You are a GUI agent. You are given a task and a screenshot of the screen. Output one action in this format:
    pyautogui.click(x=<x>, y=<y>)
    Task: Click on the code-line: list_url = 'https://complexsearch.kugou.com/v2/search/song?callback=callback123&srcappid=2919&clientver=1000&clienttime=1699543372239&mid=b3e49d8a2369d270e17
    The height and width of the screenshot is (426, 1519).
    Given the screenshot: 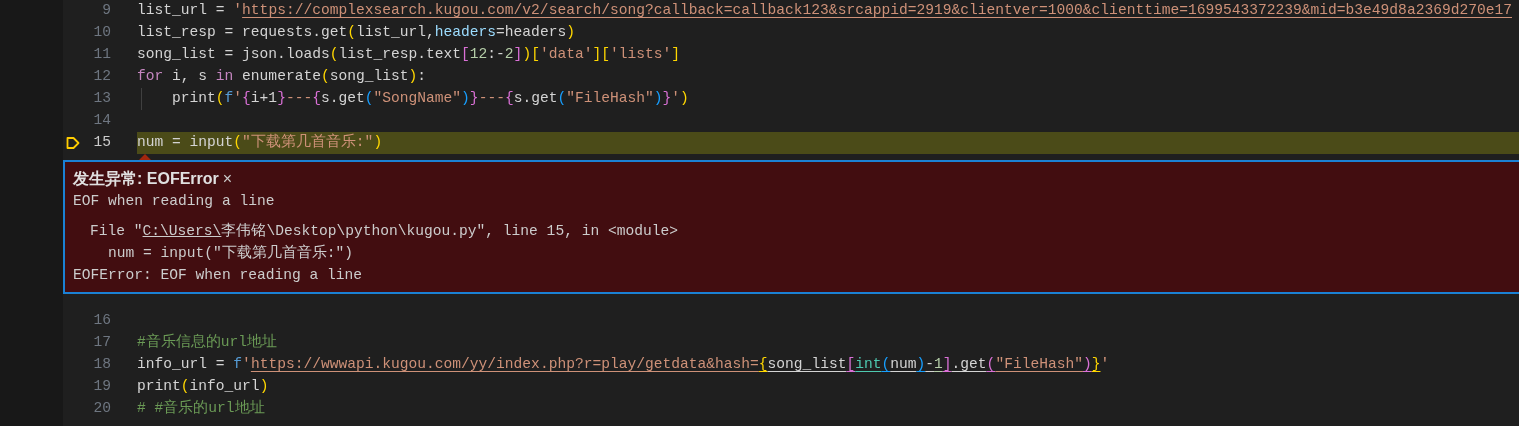 What is the action you would take?
    pyautogui.click(x=824, y=11)
    